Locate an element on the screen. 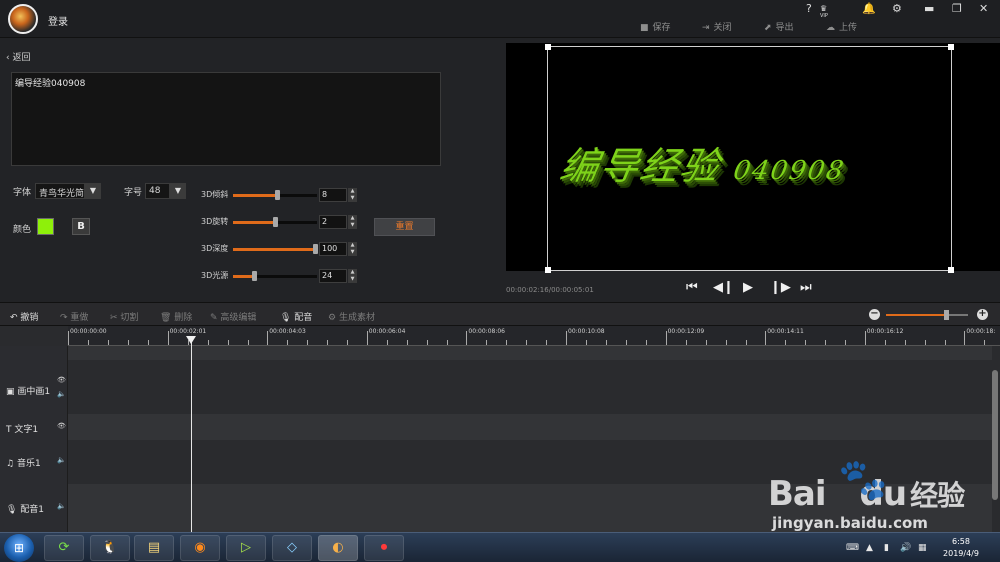  param-value-input: 100 is located at coordinates (333, 249).